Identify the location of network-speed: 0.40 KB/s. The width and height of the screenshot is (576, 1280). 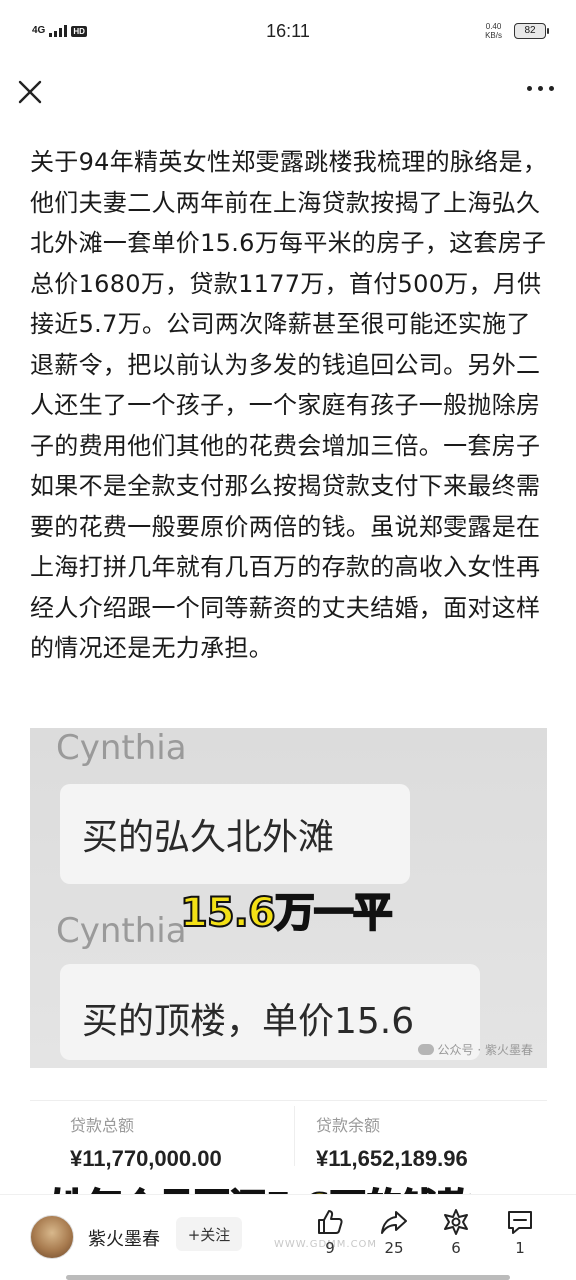
(493, 31).